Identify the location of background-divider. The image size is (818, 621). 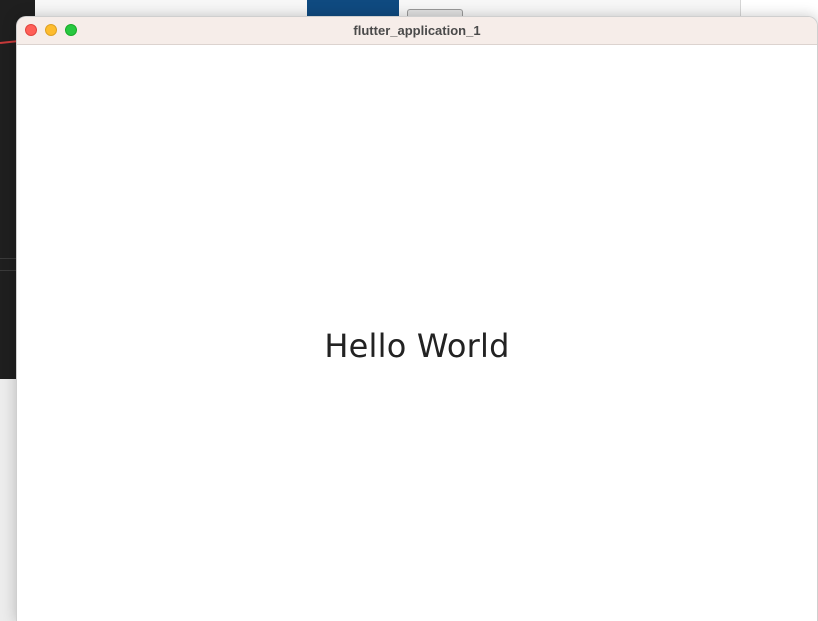
(740, 8).